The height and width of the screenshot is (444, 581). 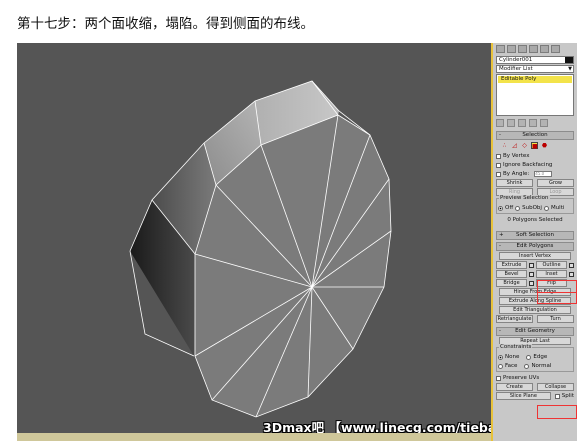 What do you see at coordinates (516, 69) in the screenshot?
I see `modifier-list-label: Modifier List` at bounding box center [516, 69].